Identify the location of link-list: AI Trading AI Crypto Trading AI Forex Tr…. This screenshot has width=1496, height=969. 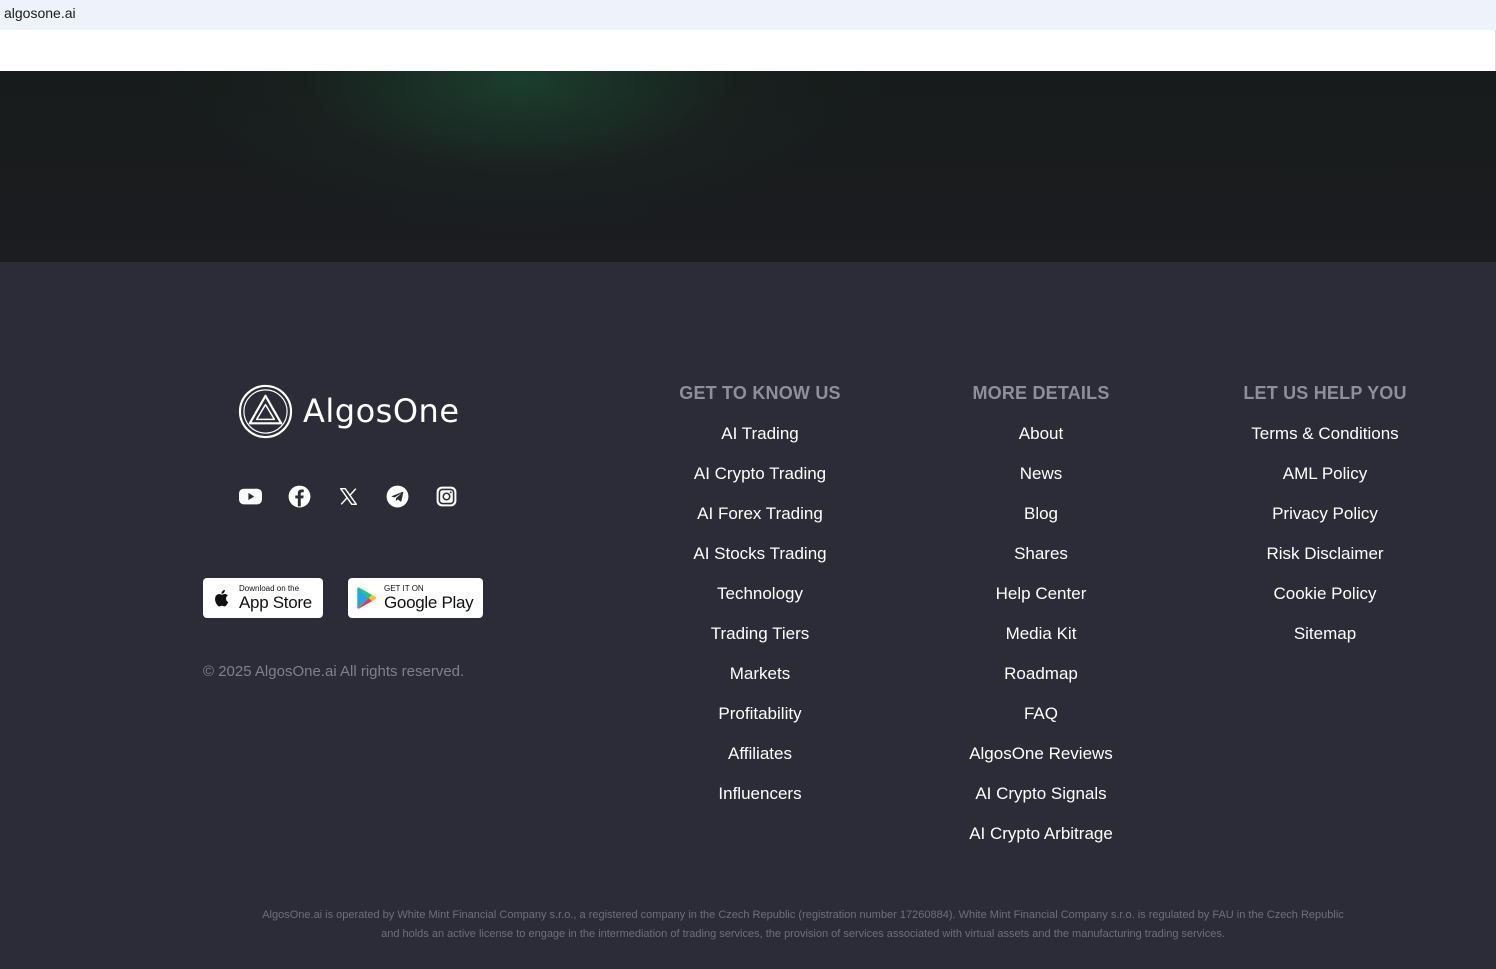
(760, 624).